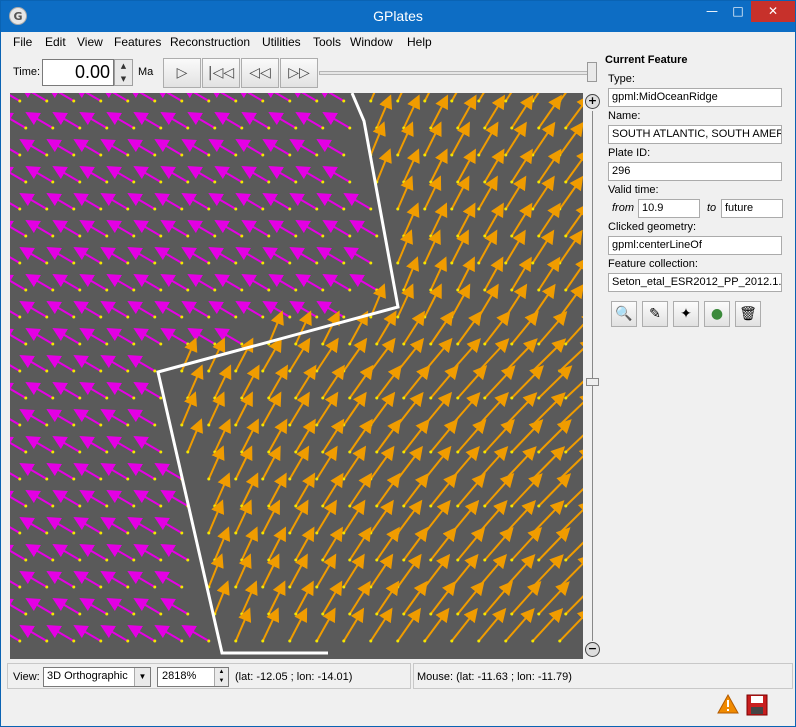  I want to click on zoom-out-icon: −, so click(592, 649).